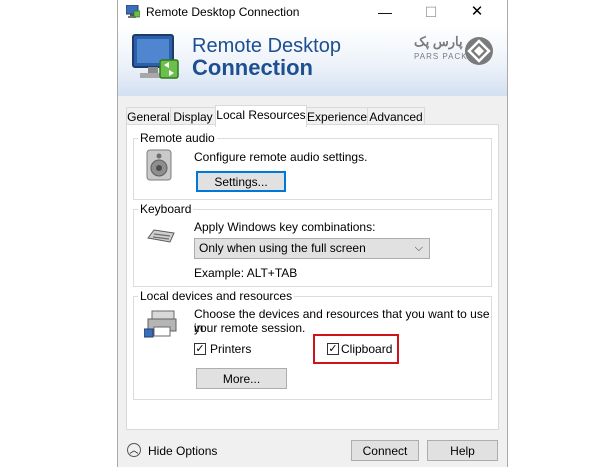 This screenshot has width=600, height=467. What do you see at coordinates (161, 236) in the screenshot?
I see `keyboard-icon` at bounding box center [161, 236].